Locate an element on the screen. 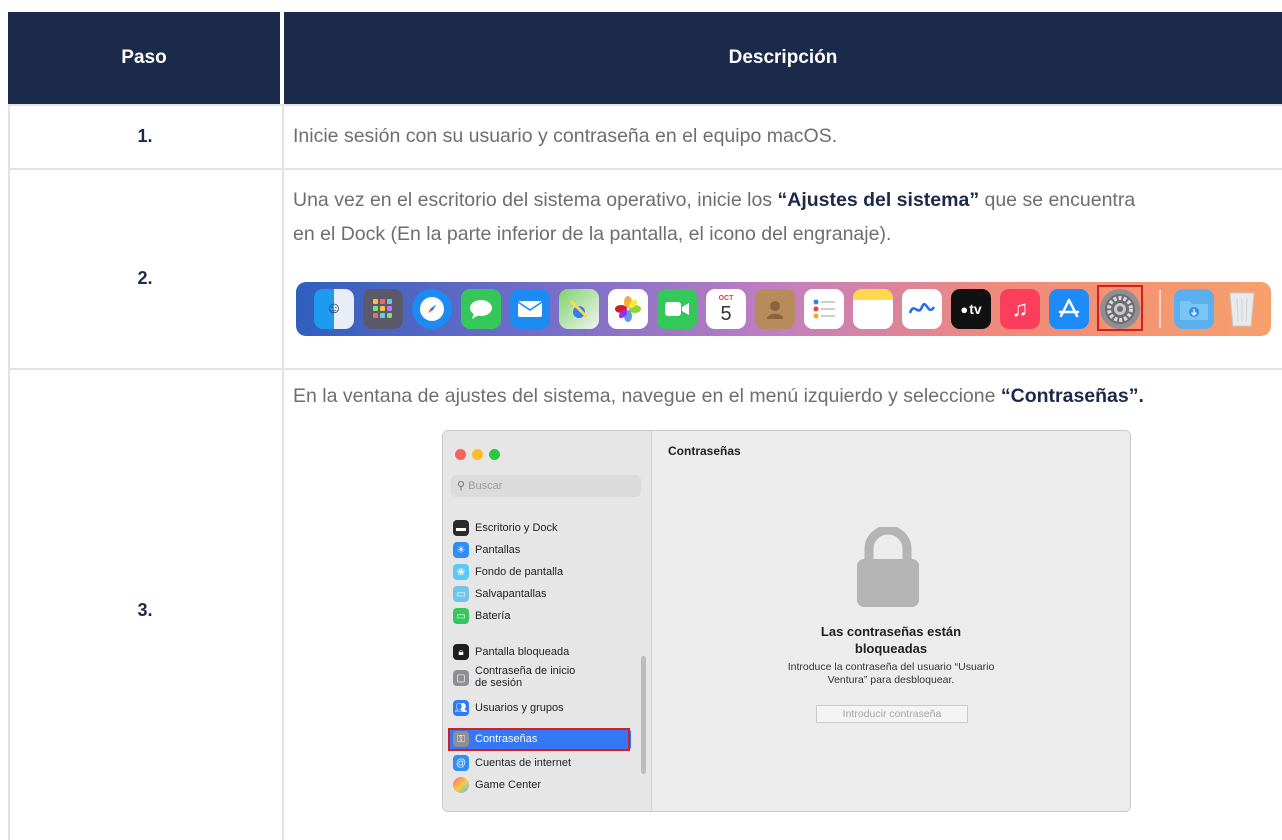 Image resolution: width=1282 pixels, height=840 pixels. search-placeholder: Buscar is located at coordinates (485, 486).